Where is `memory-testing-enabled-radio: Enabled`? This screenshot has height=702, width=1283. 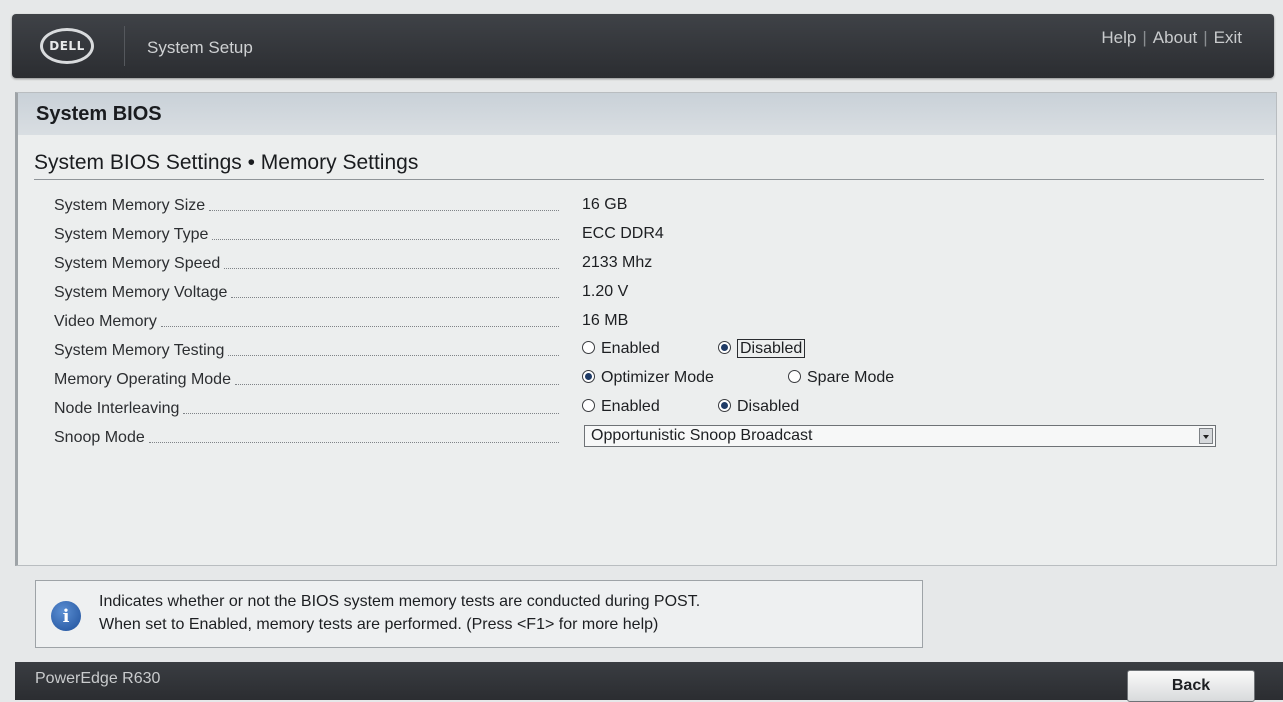 memory-testing-enabled-radio: Enabled is located at coordinates (621, 349).